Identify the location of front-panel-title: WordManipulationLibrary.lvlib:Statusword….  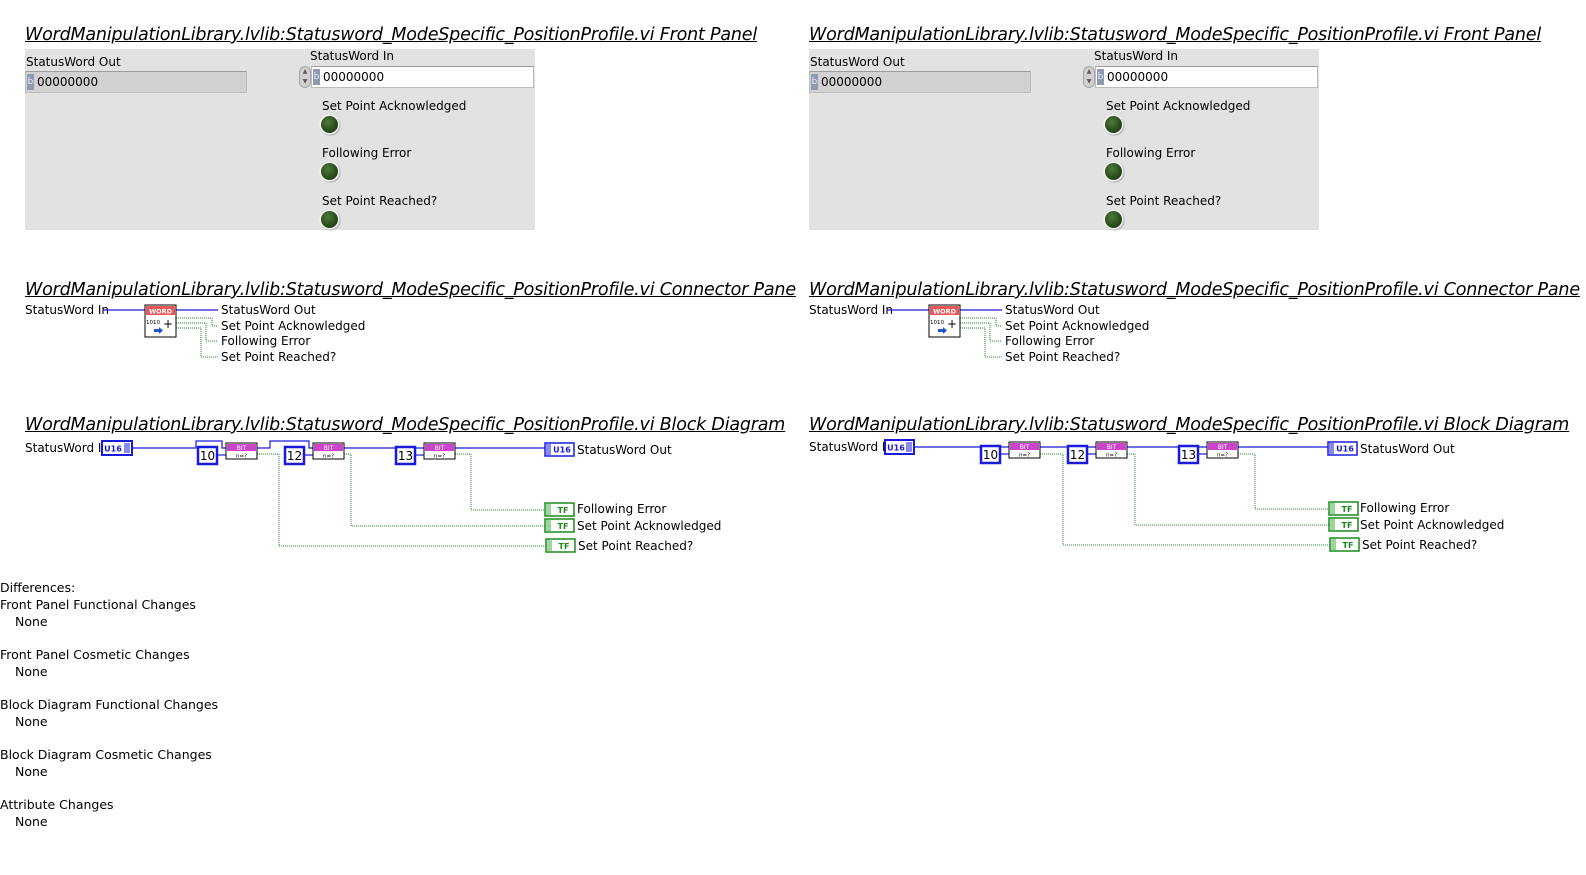
(391, 35).